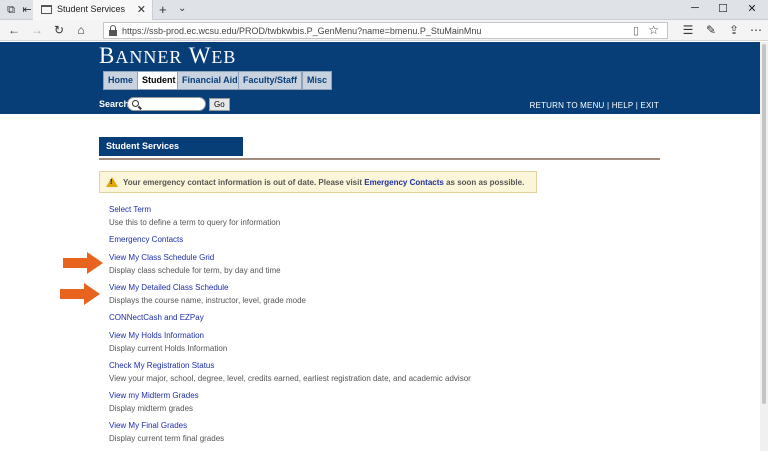 Image resolution: width=768 pixels, height=451 pixels. What do you see at coordinates (379, 159) in the screenshot?
I see `divider` at bounding box center [379, 159].